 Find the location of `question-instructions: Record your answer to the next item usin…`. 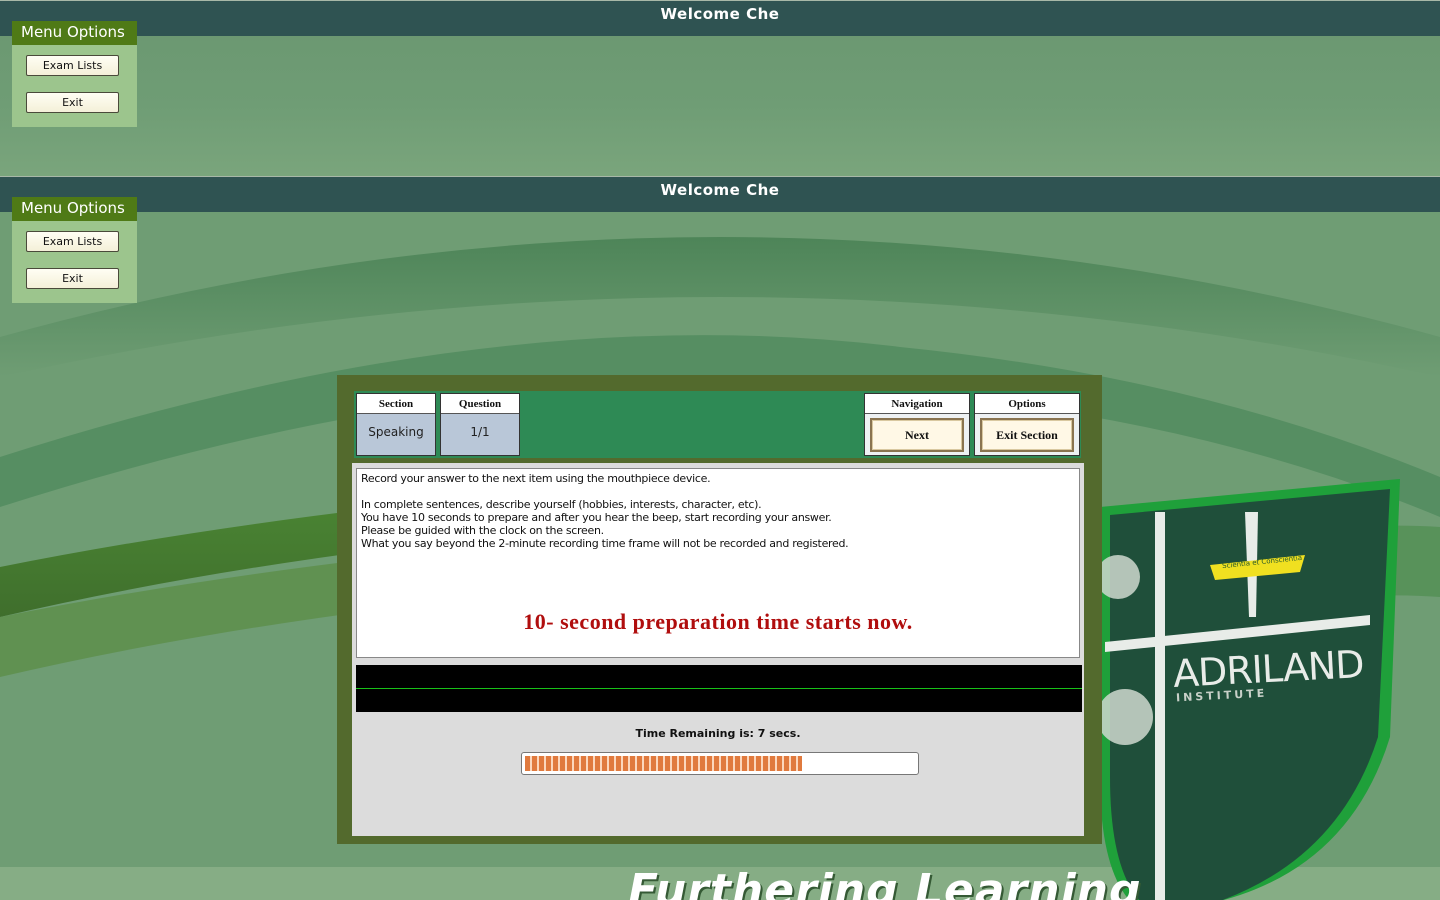

question-instructions: Record your answer to the next item usin… is located at coordinates (718, 563).